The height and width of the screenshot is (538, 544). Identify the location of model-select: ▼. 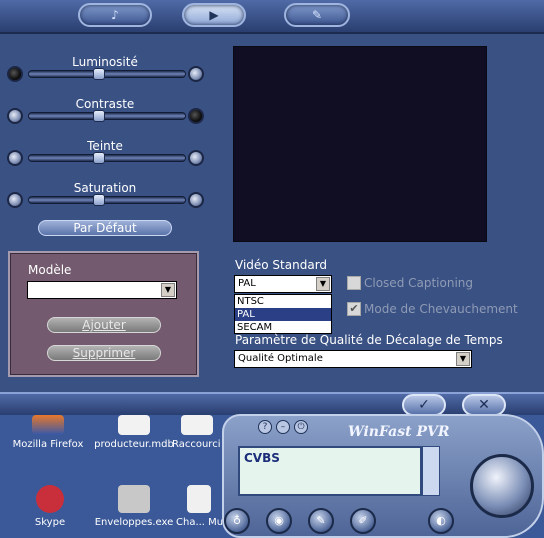
(102, 290).